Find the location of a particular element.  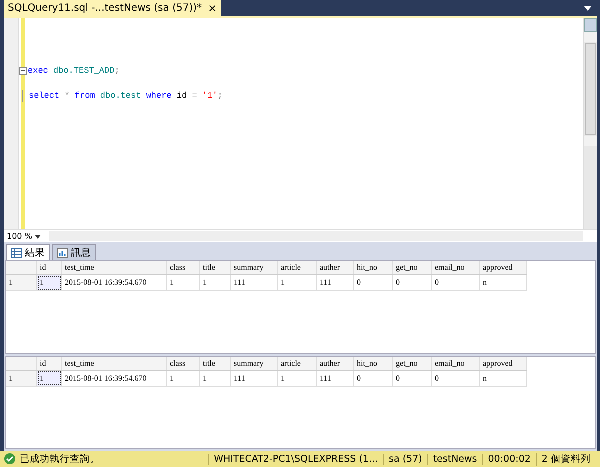

result-tab: 結果 is located at coordinates (28, 252).